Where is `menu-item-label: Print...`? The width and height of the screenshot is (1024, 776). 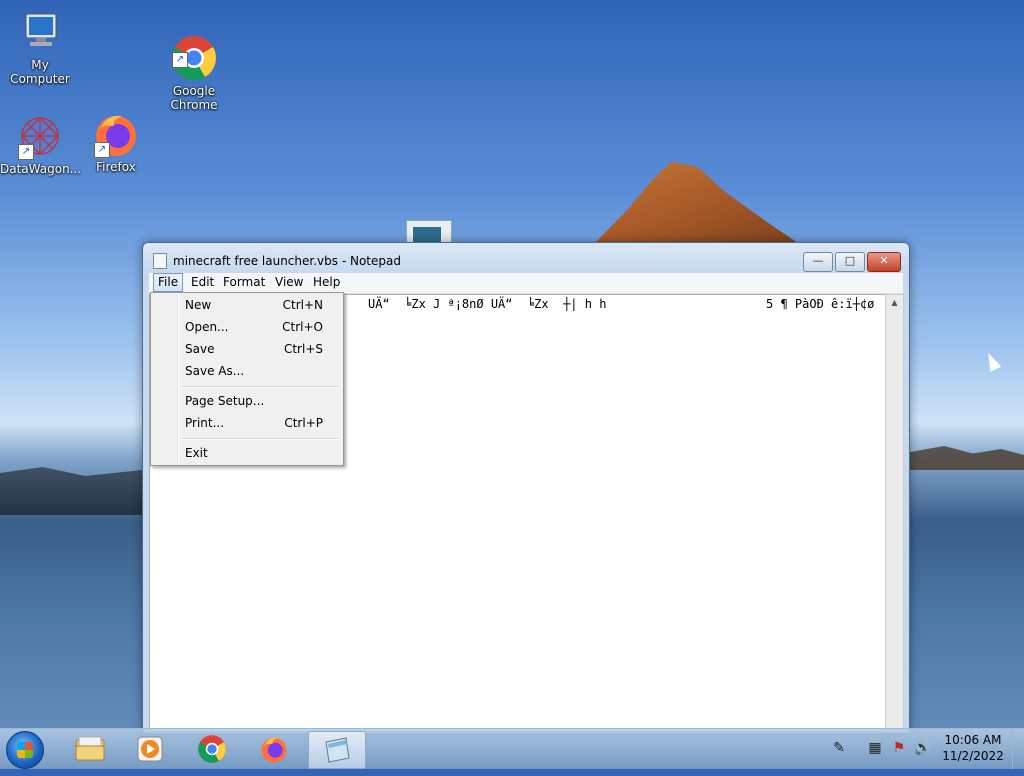 menu-item-label: Print... is located at coordinates (205, 423).